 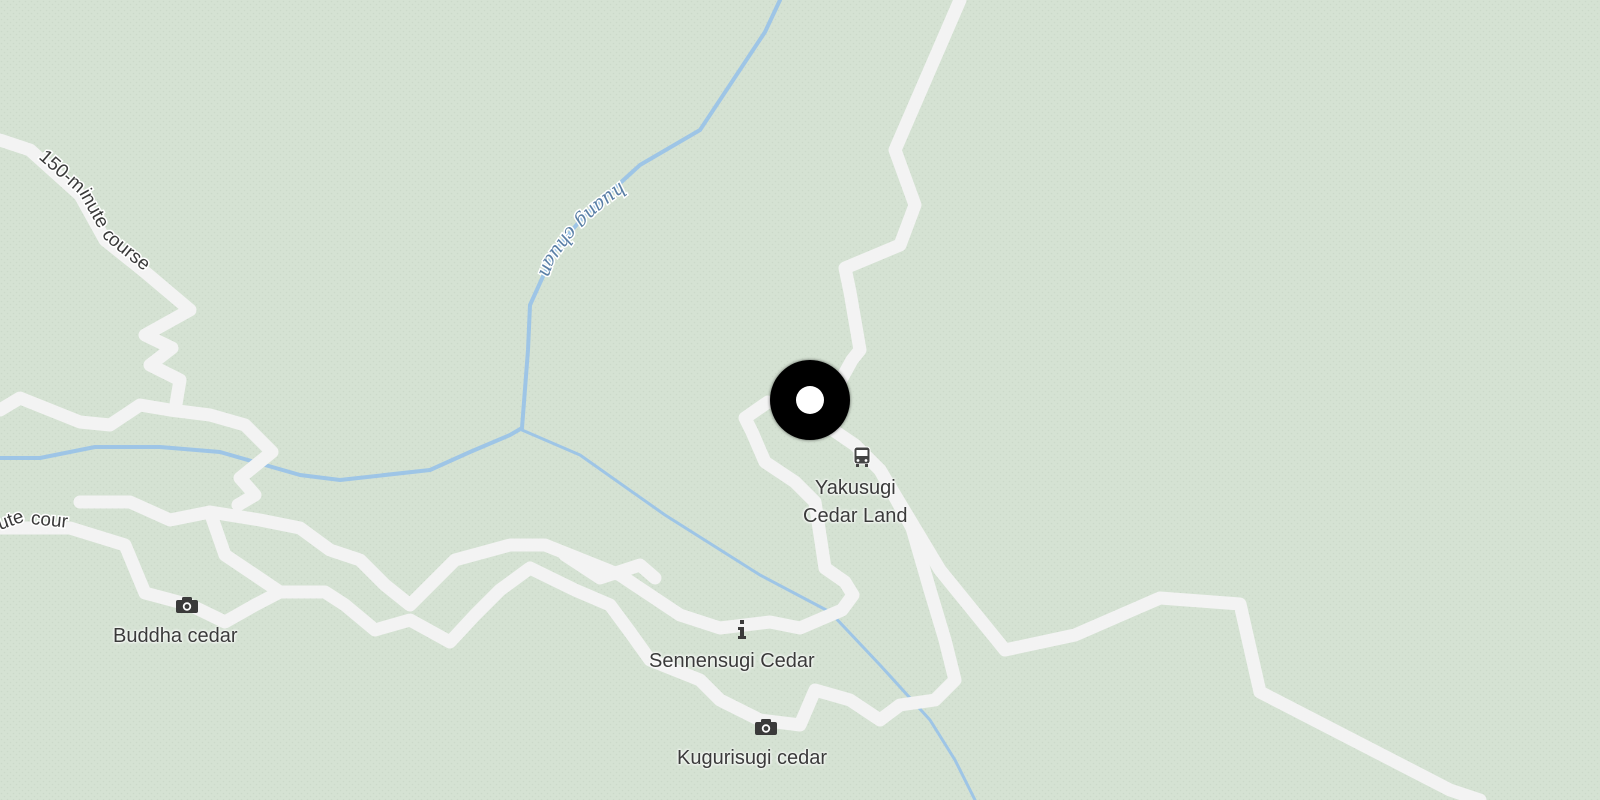 What do you see at coordinates (862, 457) in the screenshot?
I see `bus-stop-icon` at bounding box center [862, 457].